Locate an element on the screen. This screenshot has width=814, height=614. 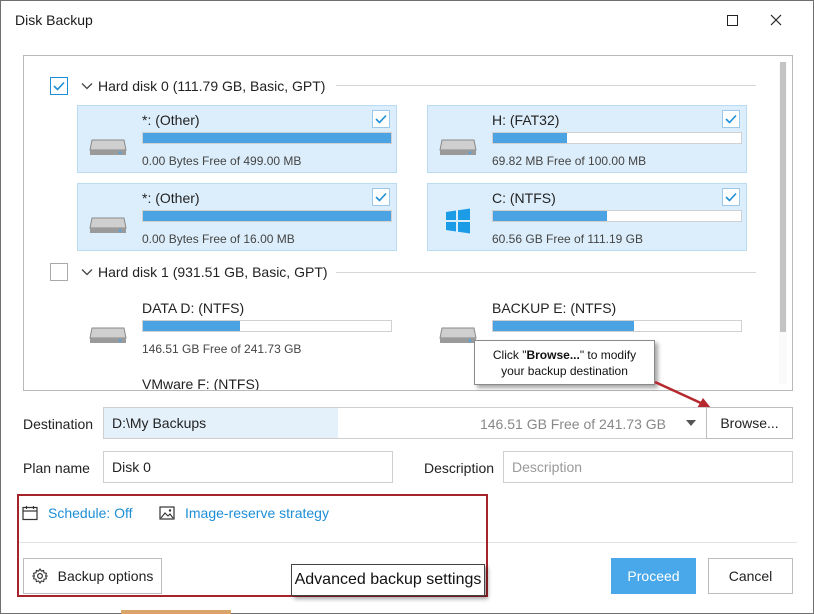
plan-name-input: Disk 0 is located at coordinates (248, 467).